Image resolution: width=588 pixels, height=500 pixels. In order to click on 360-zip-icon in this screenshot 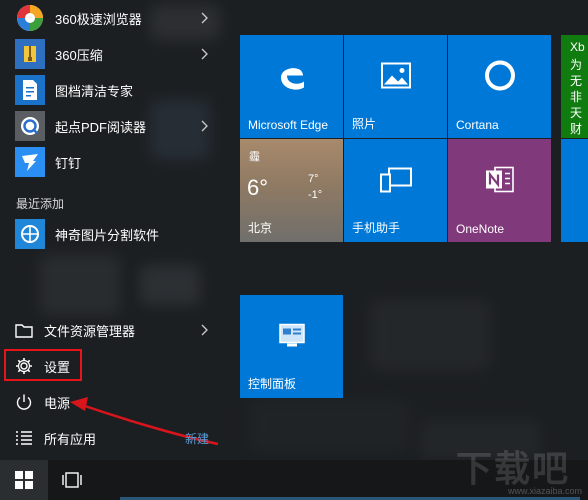, I will do `click(30, 54)`.